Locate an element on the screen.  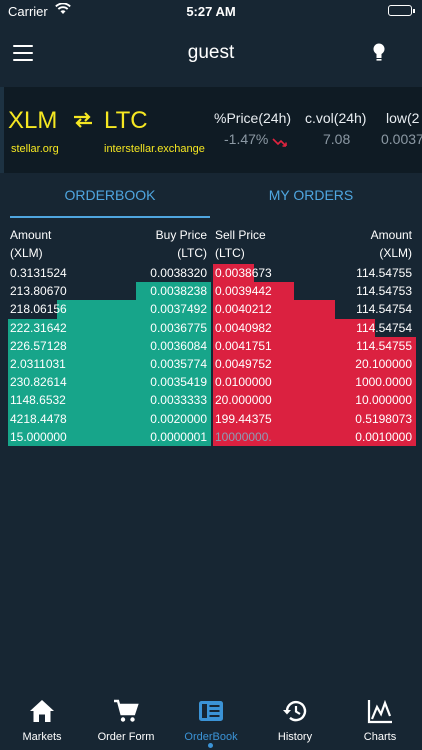
page-title: guest is located at coordinates (211, 52).